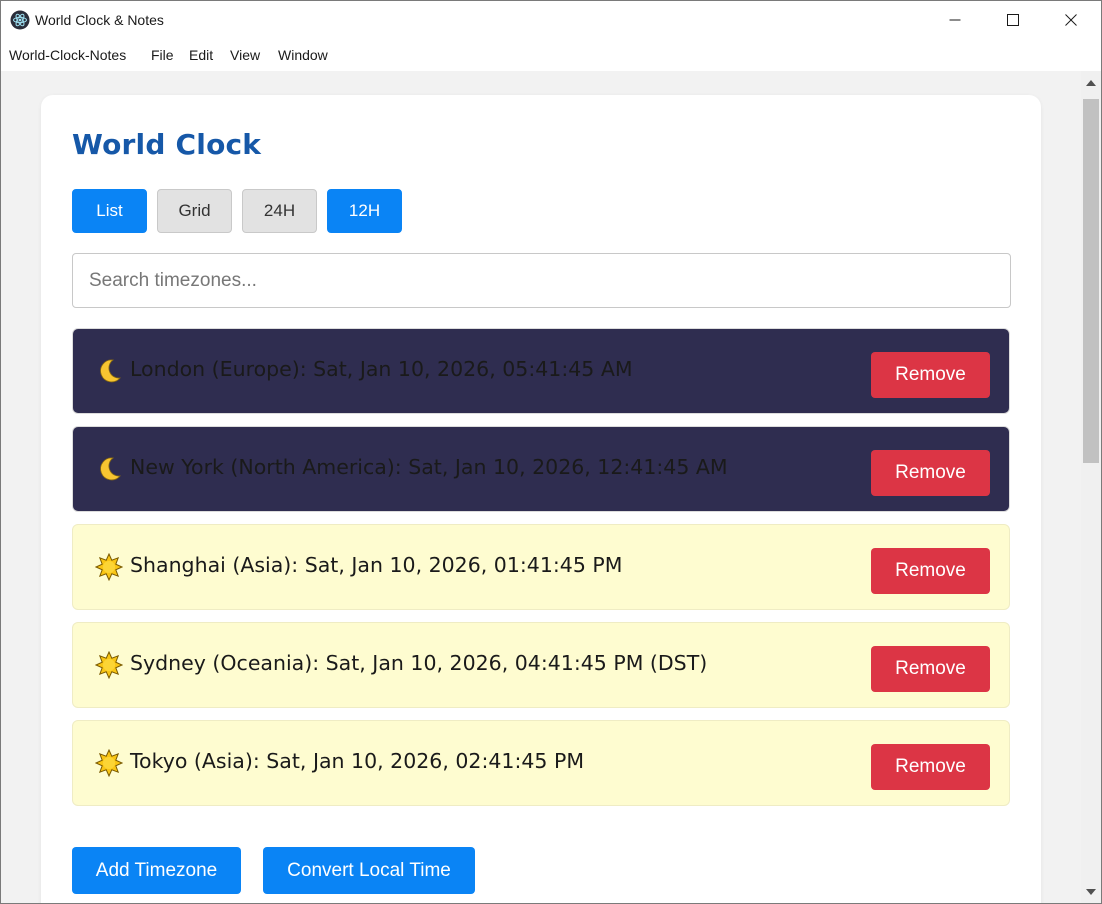  What do you see at coordinates (1091, 281) in the screenshot?
I see `scrollbar-thumb` at bounding box center [1091, 281].